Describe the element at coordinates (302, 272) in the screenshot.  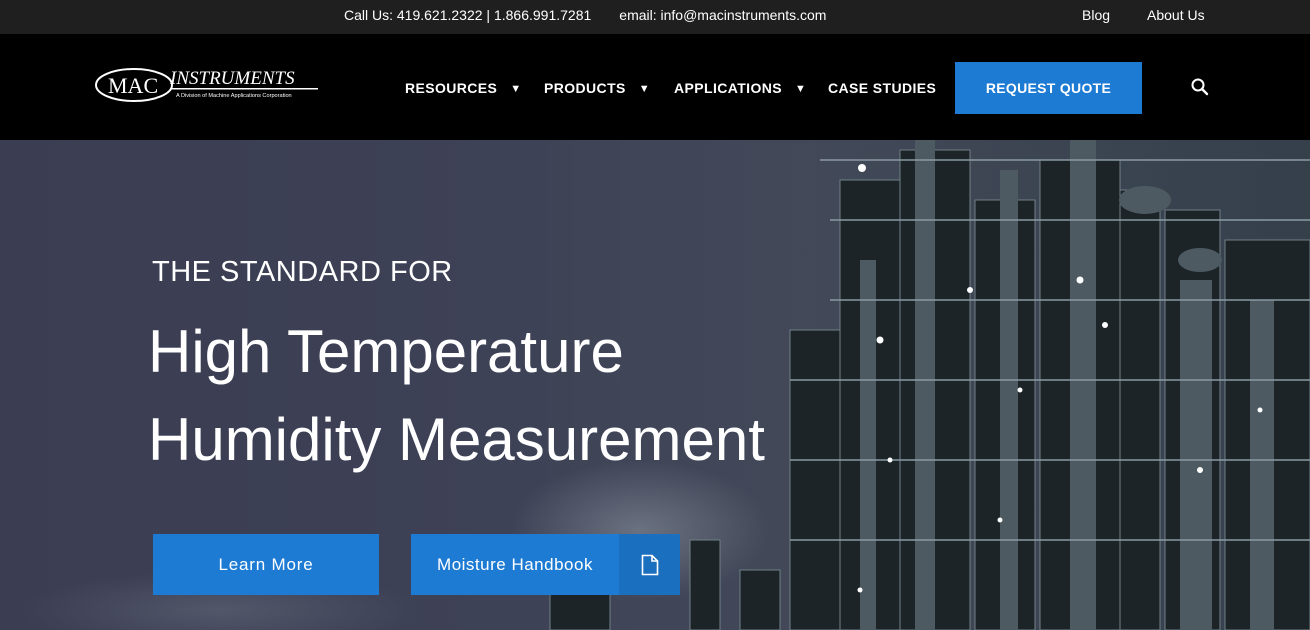
I see `hero-eyebrow-text: THE STANDARD FOR` at that location.